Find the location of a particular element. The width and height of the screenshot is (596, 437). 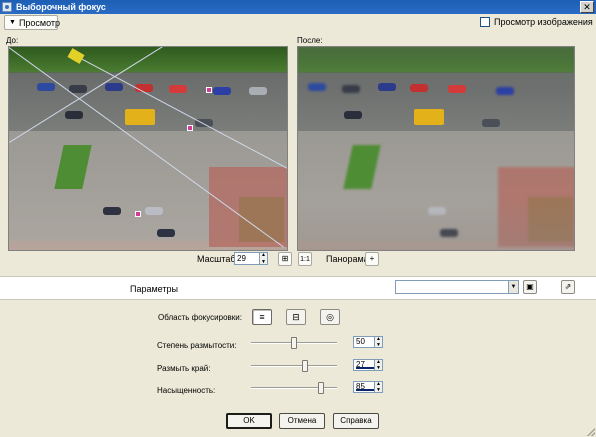

ok-button: OK is located at coordinates (249, 421).